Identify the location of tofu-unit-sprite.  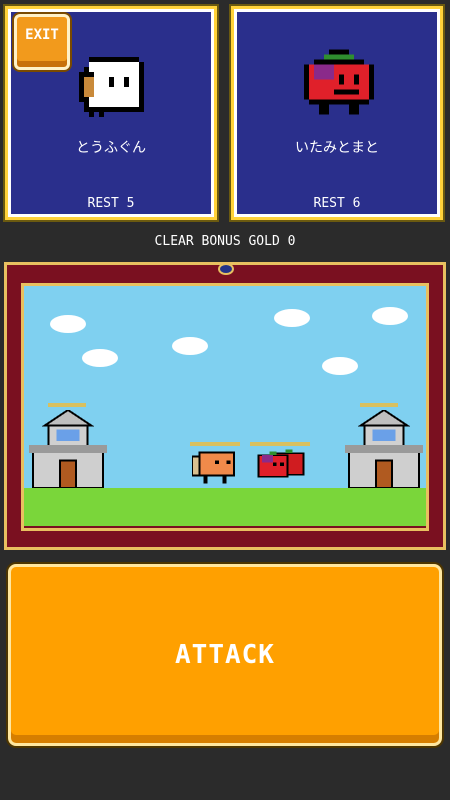
(214, 467).